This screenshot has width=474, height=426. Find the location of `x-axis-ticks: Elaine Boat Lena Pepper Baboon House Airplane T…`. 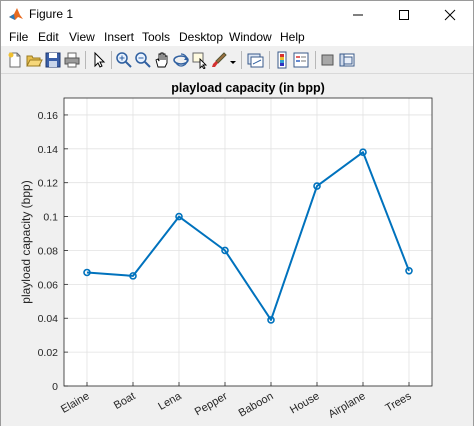

x-axis-ticks: Elaine Boat Lena Pepper Baboon House Airplane T… is located at coordinates (236, 401).